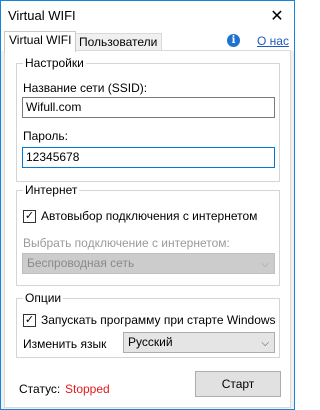 This screenshot has width=320, height=410. Describe the element at coordinates (45, 136) in the screenshot. I see `password-label: Пароль:` at that location.